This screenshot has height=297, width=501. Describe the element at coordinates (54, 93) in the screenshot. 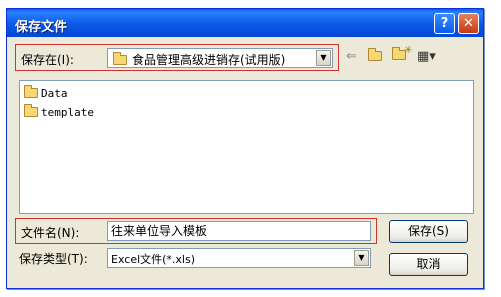

I see `file-name: Data` at that location.